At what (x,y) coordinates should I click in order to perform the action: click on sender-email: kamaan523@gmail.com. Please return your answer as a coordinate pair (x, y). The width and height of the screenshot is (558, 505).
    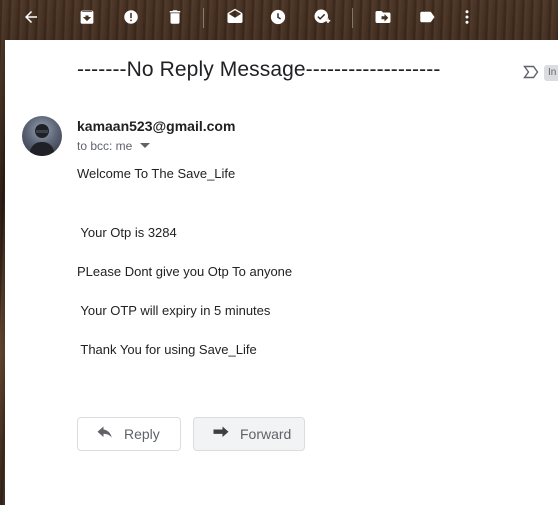
    Looking at the image, I should click on (156, 126).